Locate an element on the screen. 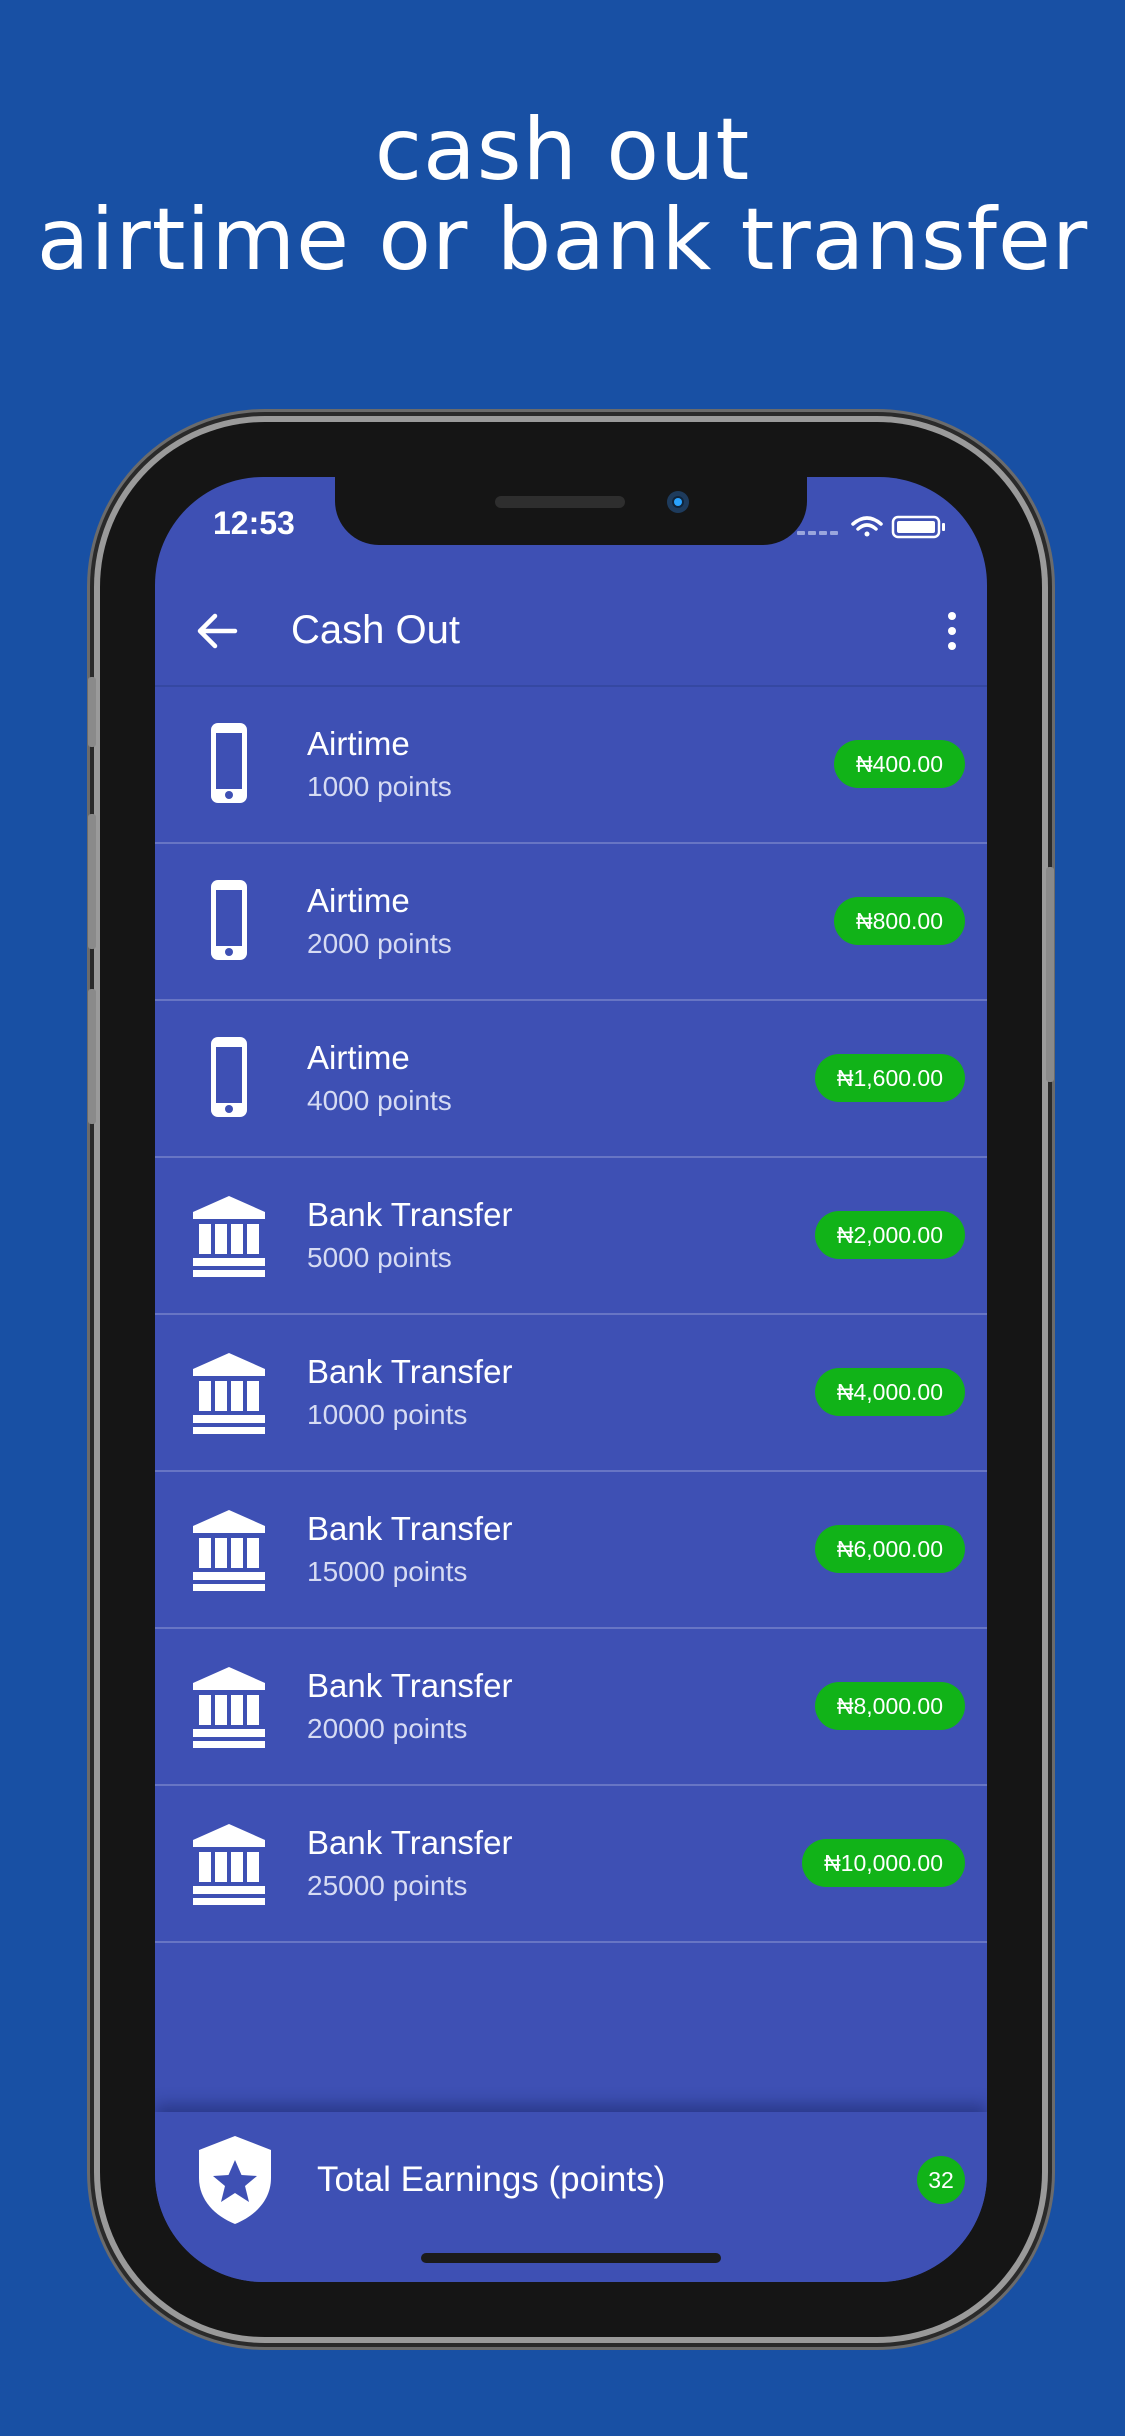  volume-down-button is located at coordinates (92, 1056).